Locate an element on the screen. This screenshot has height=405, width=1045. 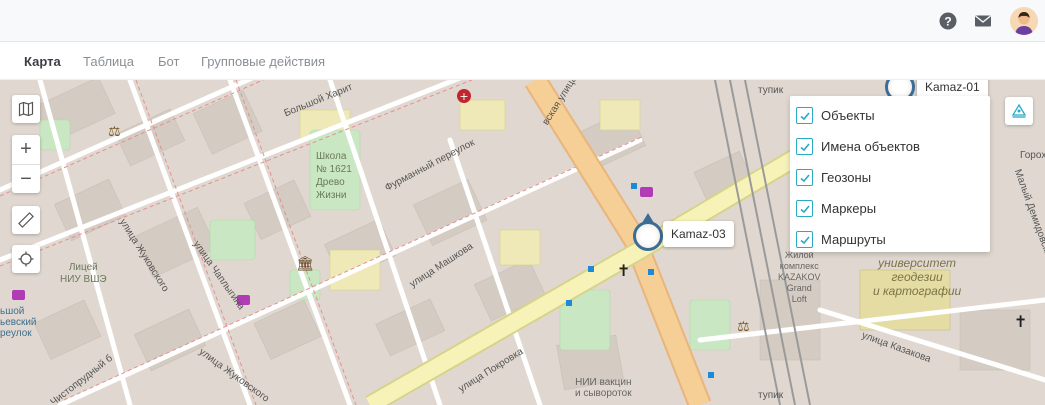
layers-button is located at coordinates (1019, 111).